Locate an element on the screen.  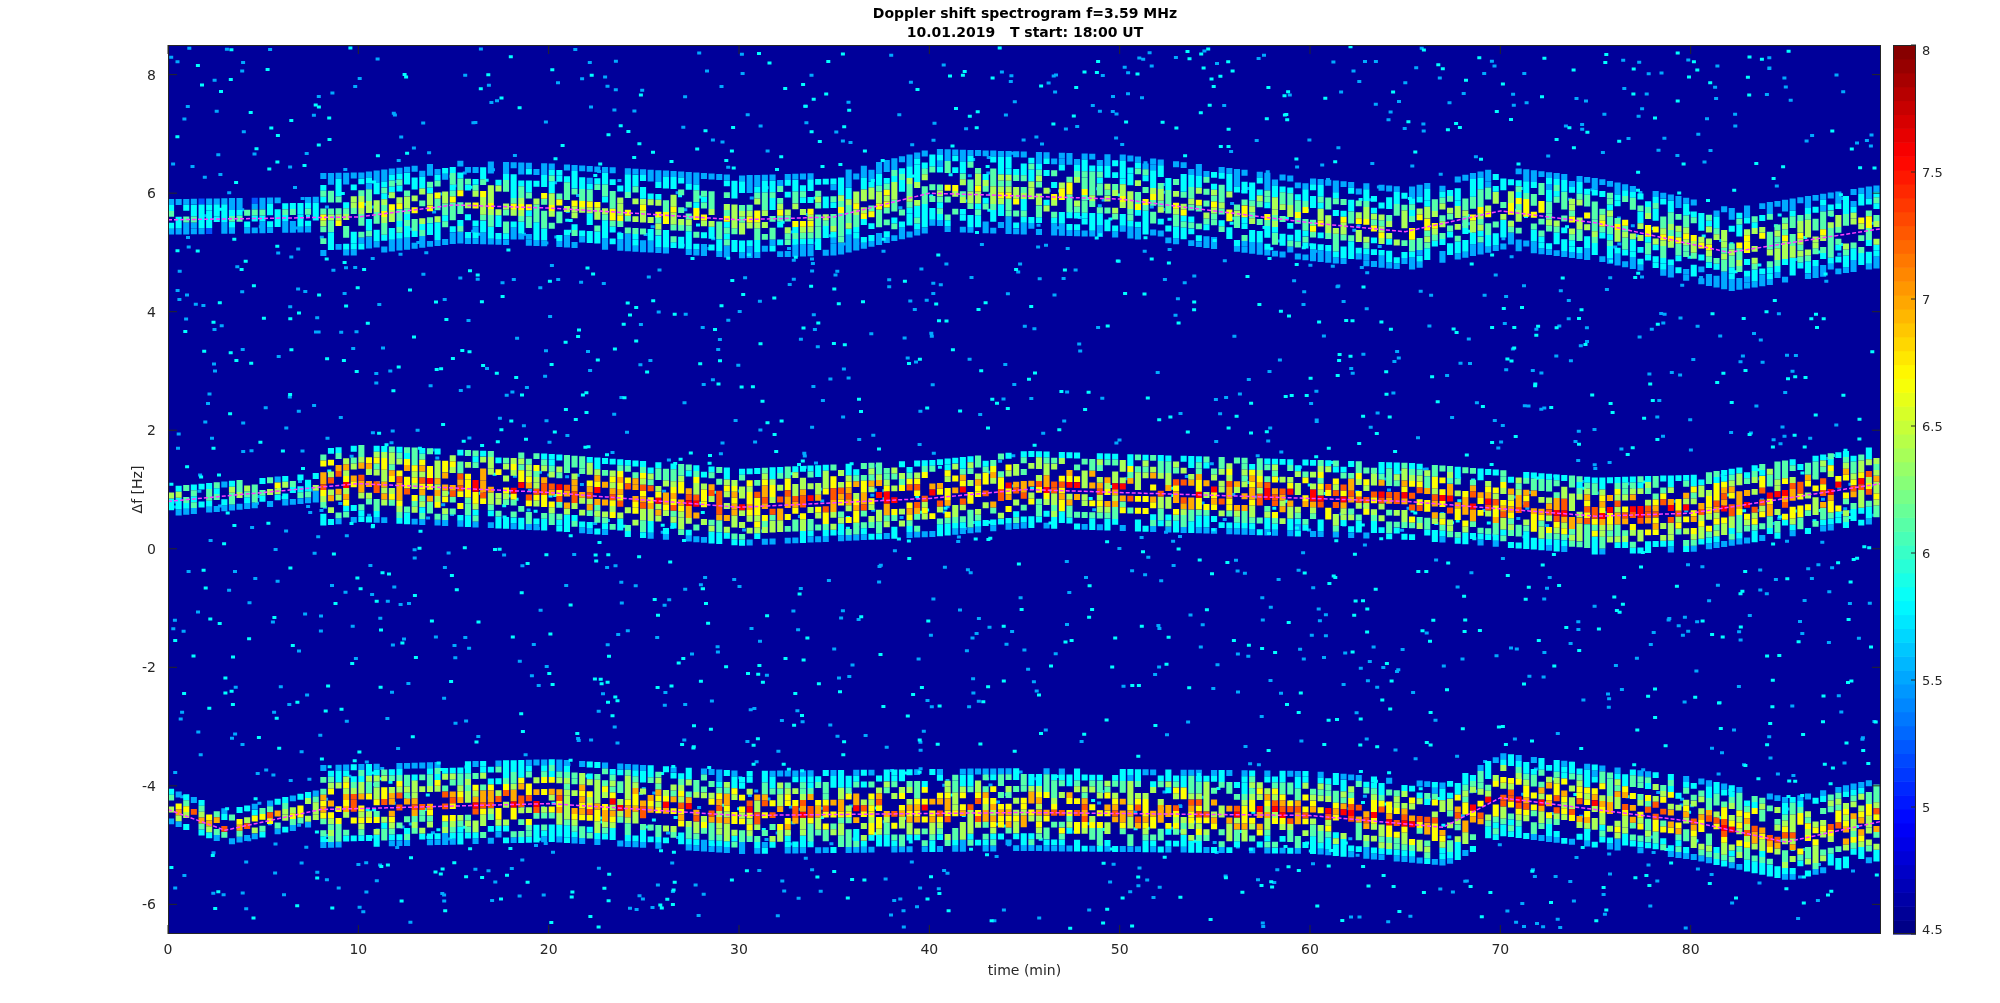
x-tick-label: 60 is located at coordinates (1310, 949).